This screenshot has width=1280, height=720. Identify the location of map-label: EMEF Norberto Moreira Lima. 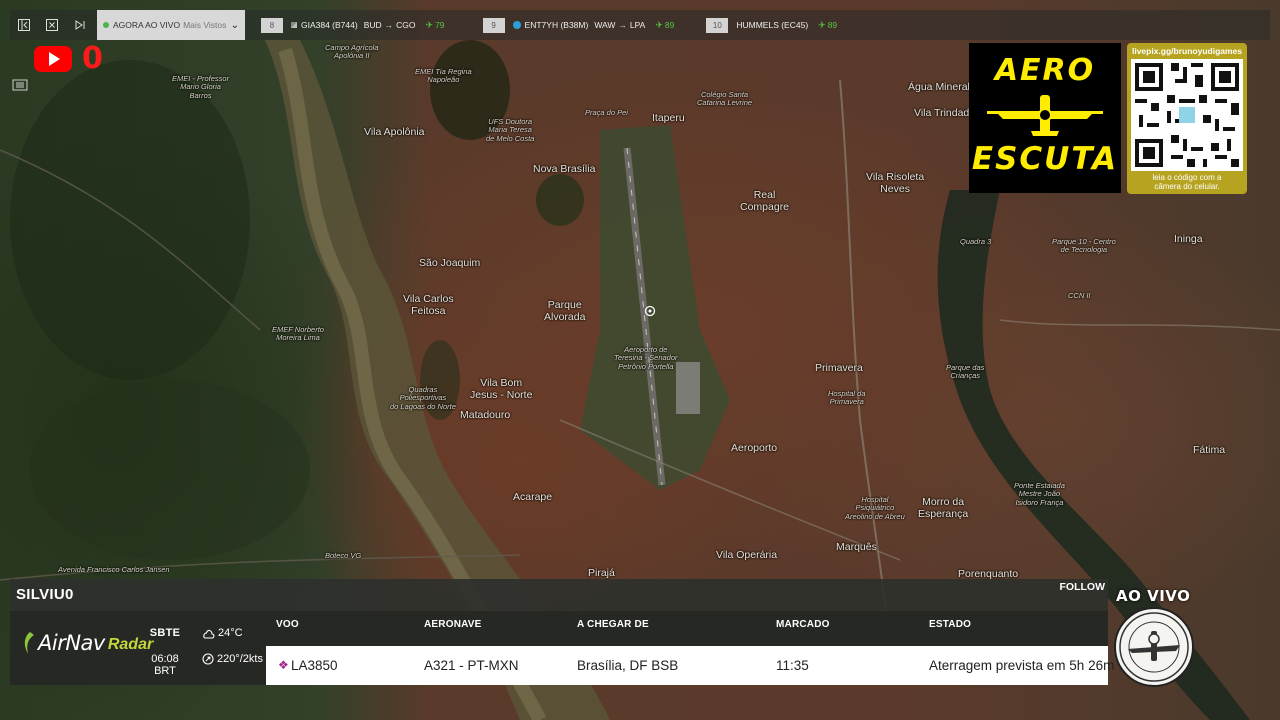
(298, 334).